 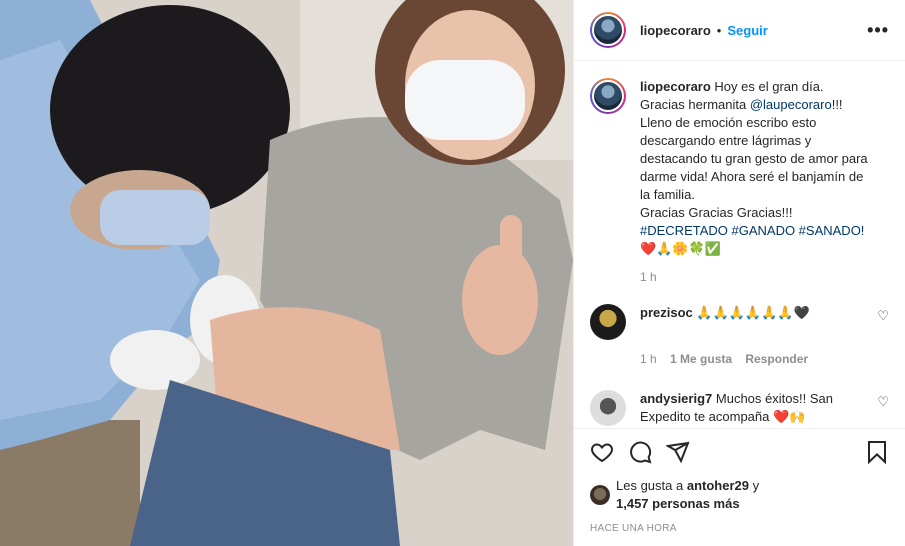 I want to click on caption-text-3: Gracias Gracias Gracias!!!, so click(x=716, y=212).